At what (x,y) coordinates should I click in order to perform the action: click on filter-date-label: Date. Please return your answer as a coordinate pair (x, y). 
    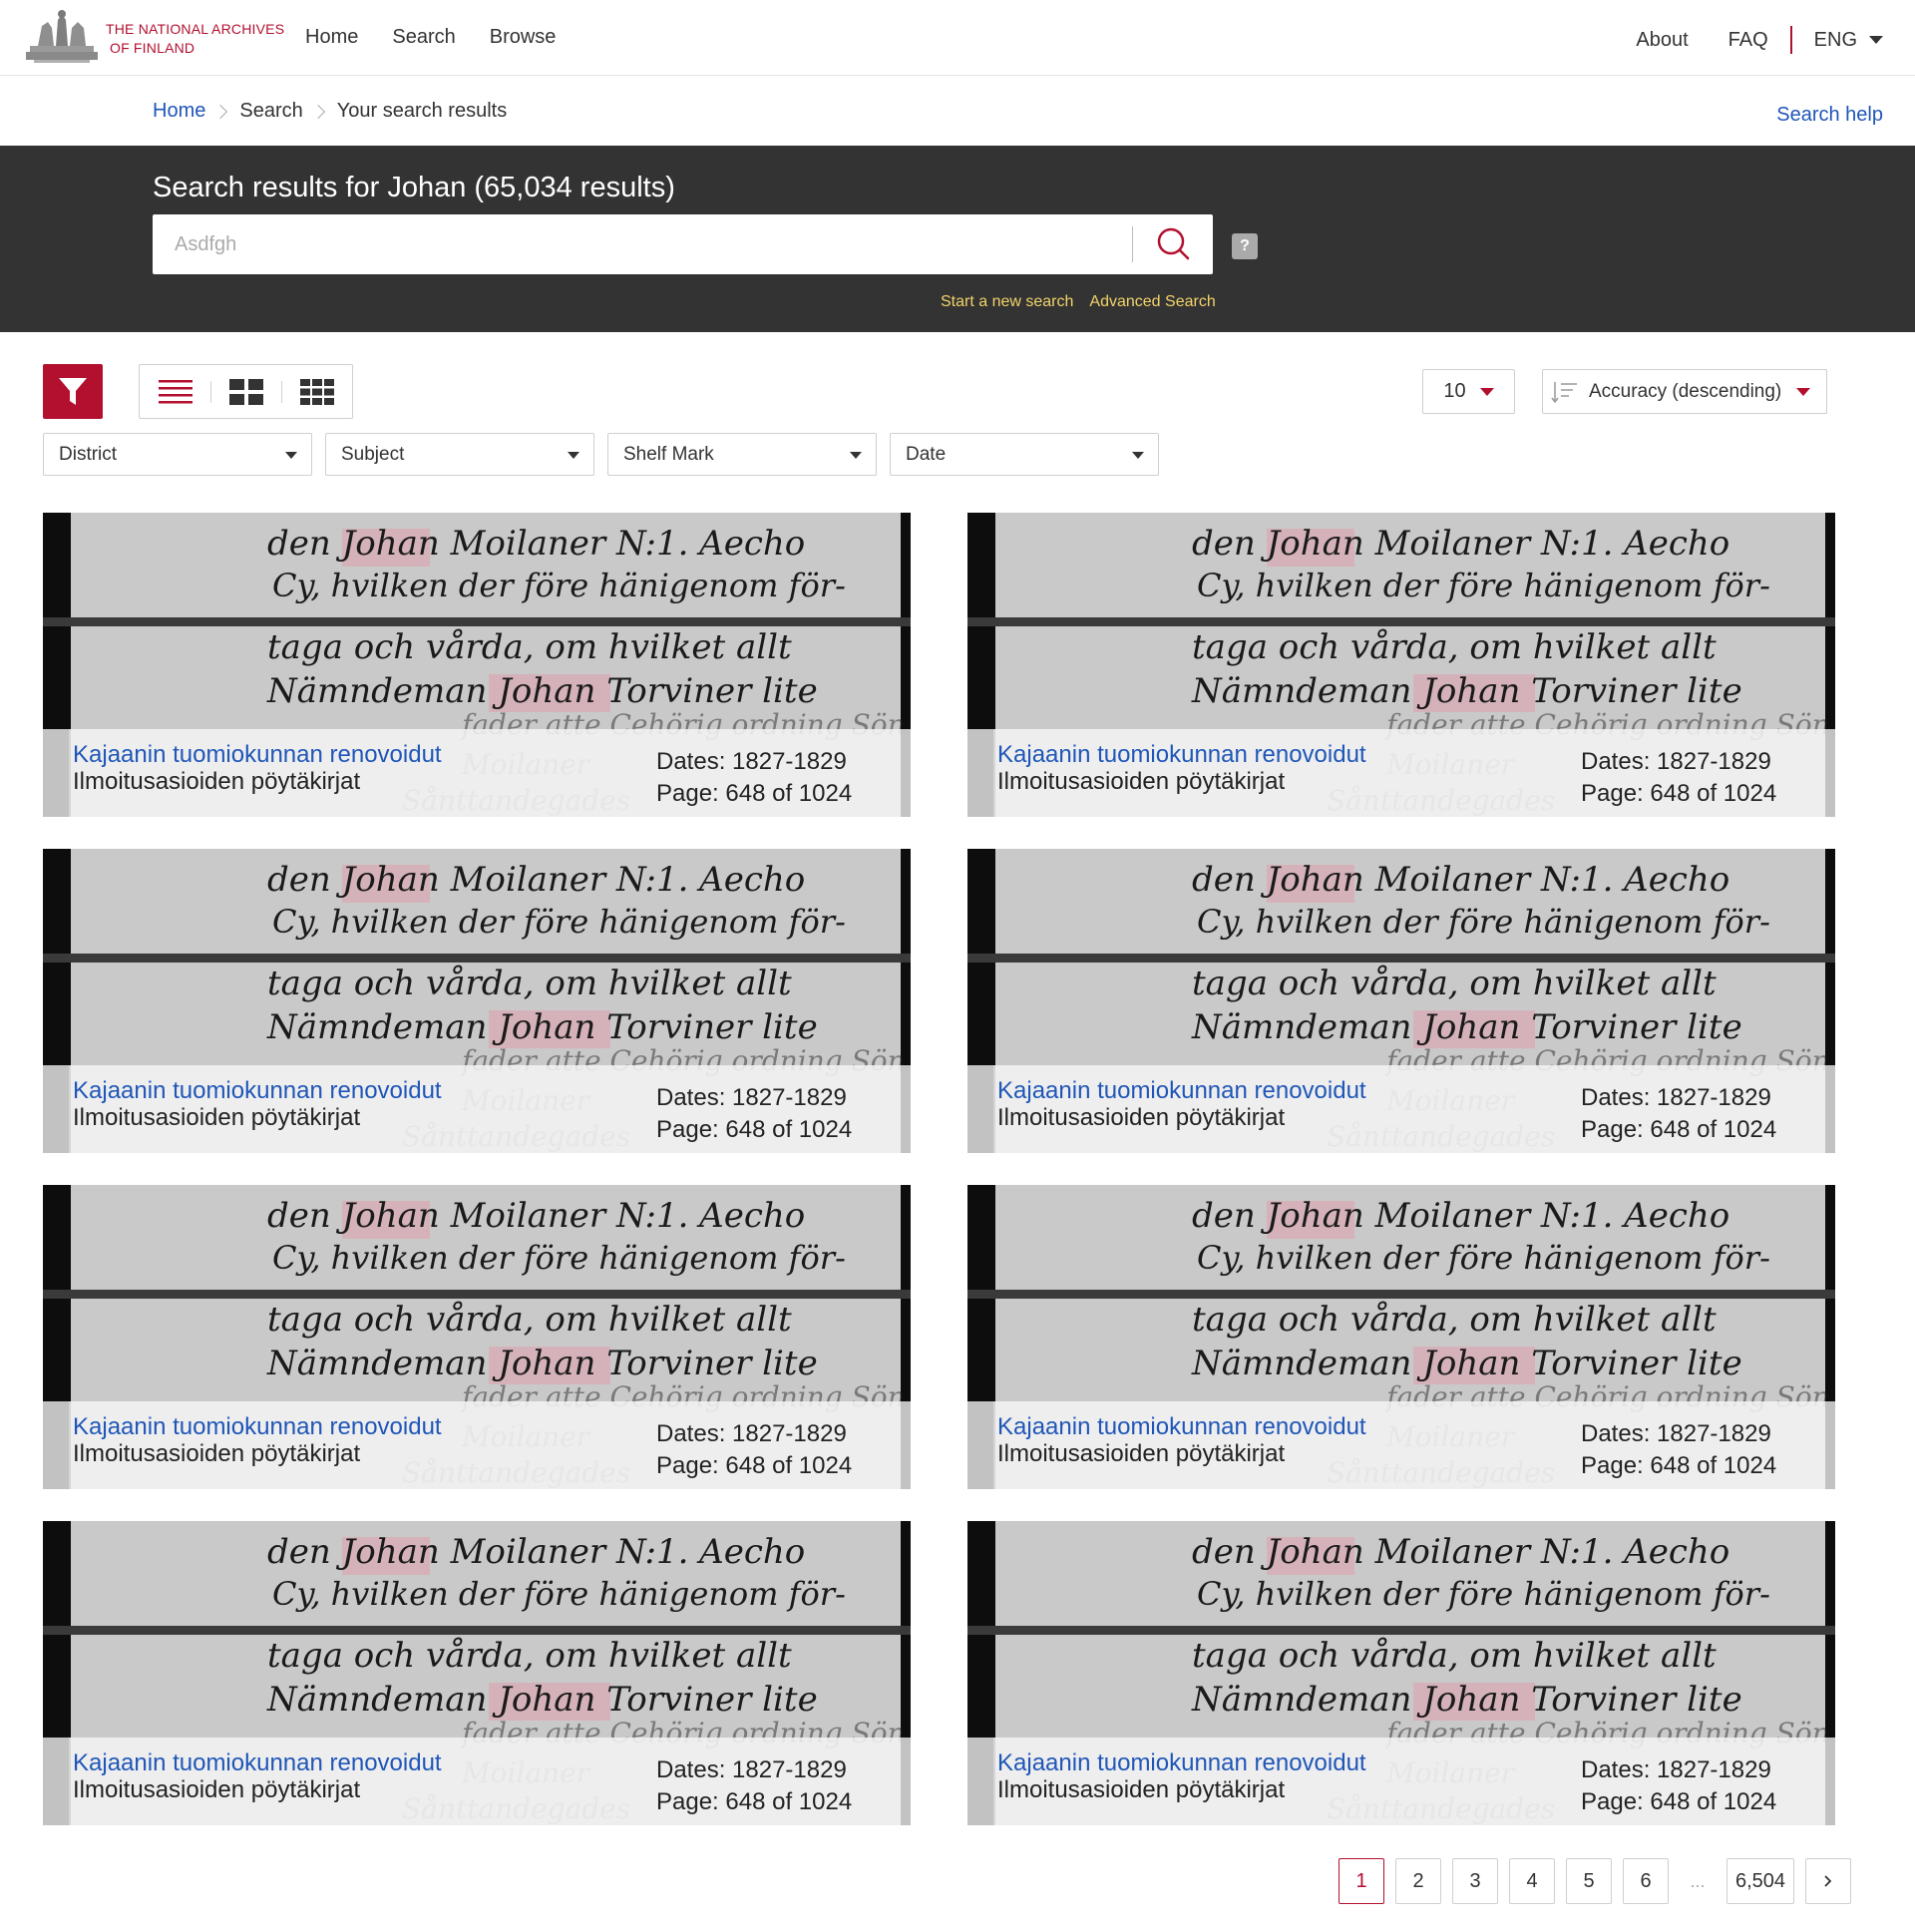
    Looking at the image, I should click on (926, 454).